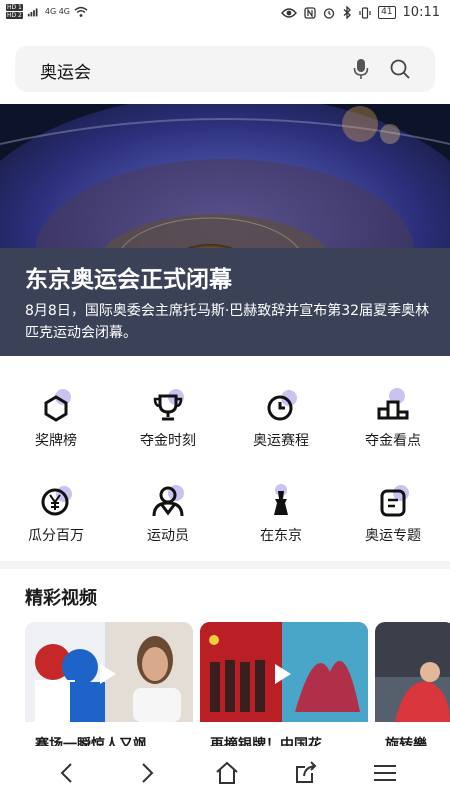  Describe the element at coordinates (281, 425) in the screenshot. I see `grid-item-schedule: 奥运赛程` at that location.